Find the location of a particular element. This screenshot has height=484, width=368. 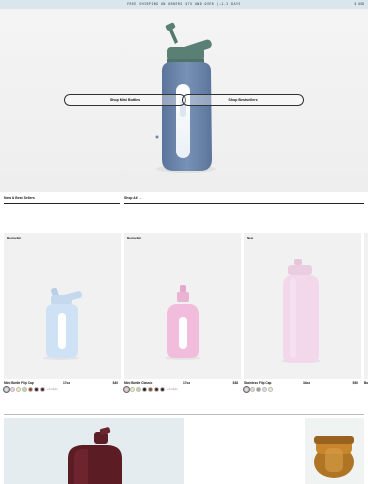

shop-bestsellers-button: Shop Bestsellers is located at coordinates (243, 100).